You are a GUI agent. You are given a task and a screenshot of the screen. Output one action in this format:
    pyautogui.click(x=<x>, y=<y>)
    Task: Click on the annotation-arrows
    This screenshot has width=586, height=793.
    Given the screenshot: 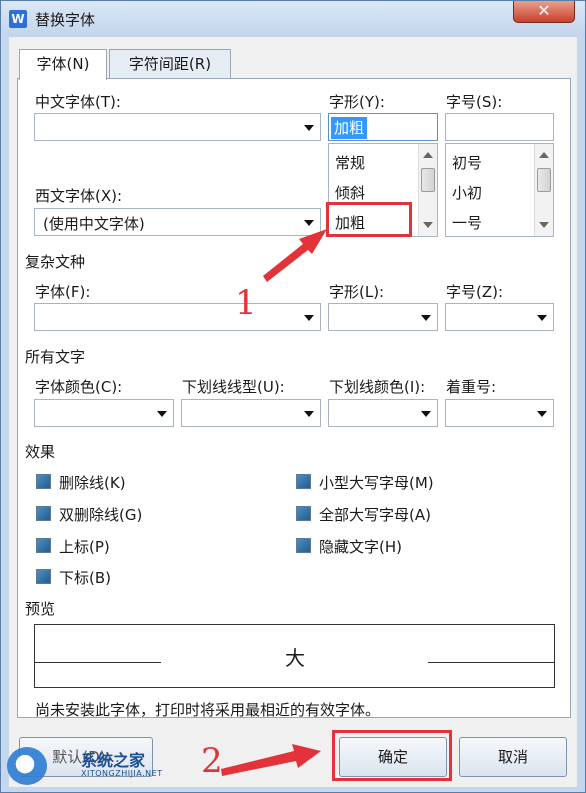 What is the action you would take?
    pyautogui.click(x=274, y=502)
    